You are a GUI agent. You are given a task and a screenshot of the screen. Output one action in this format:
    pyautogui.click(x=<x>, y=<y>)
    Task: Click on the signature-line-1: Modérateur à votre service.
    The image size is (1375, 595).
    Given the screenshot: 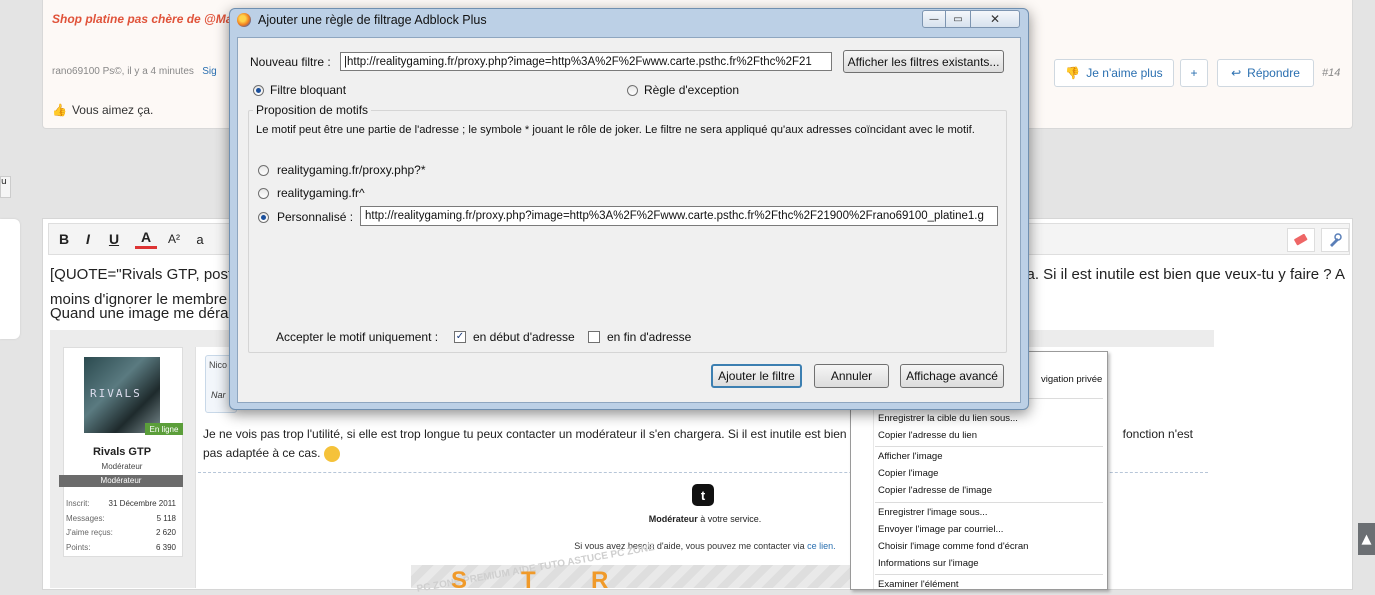 What is the action you would take?
    pyautogui.click(x=705, y=519)
    